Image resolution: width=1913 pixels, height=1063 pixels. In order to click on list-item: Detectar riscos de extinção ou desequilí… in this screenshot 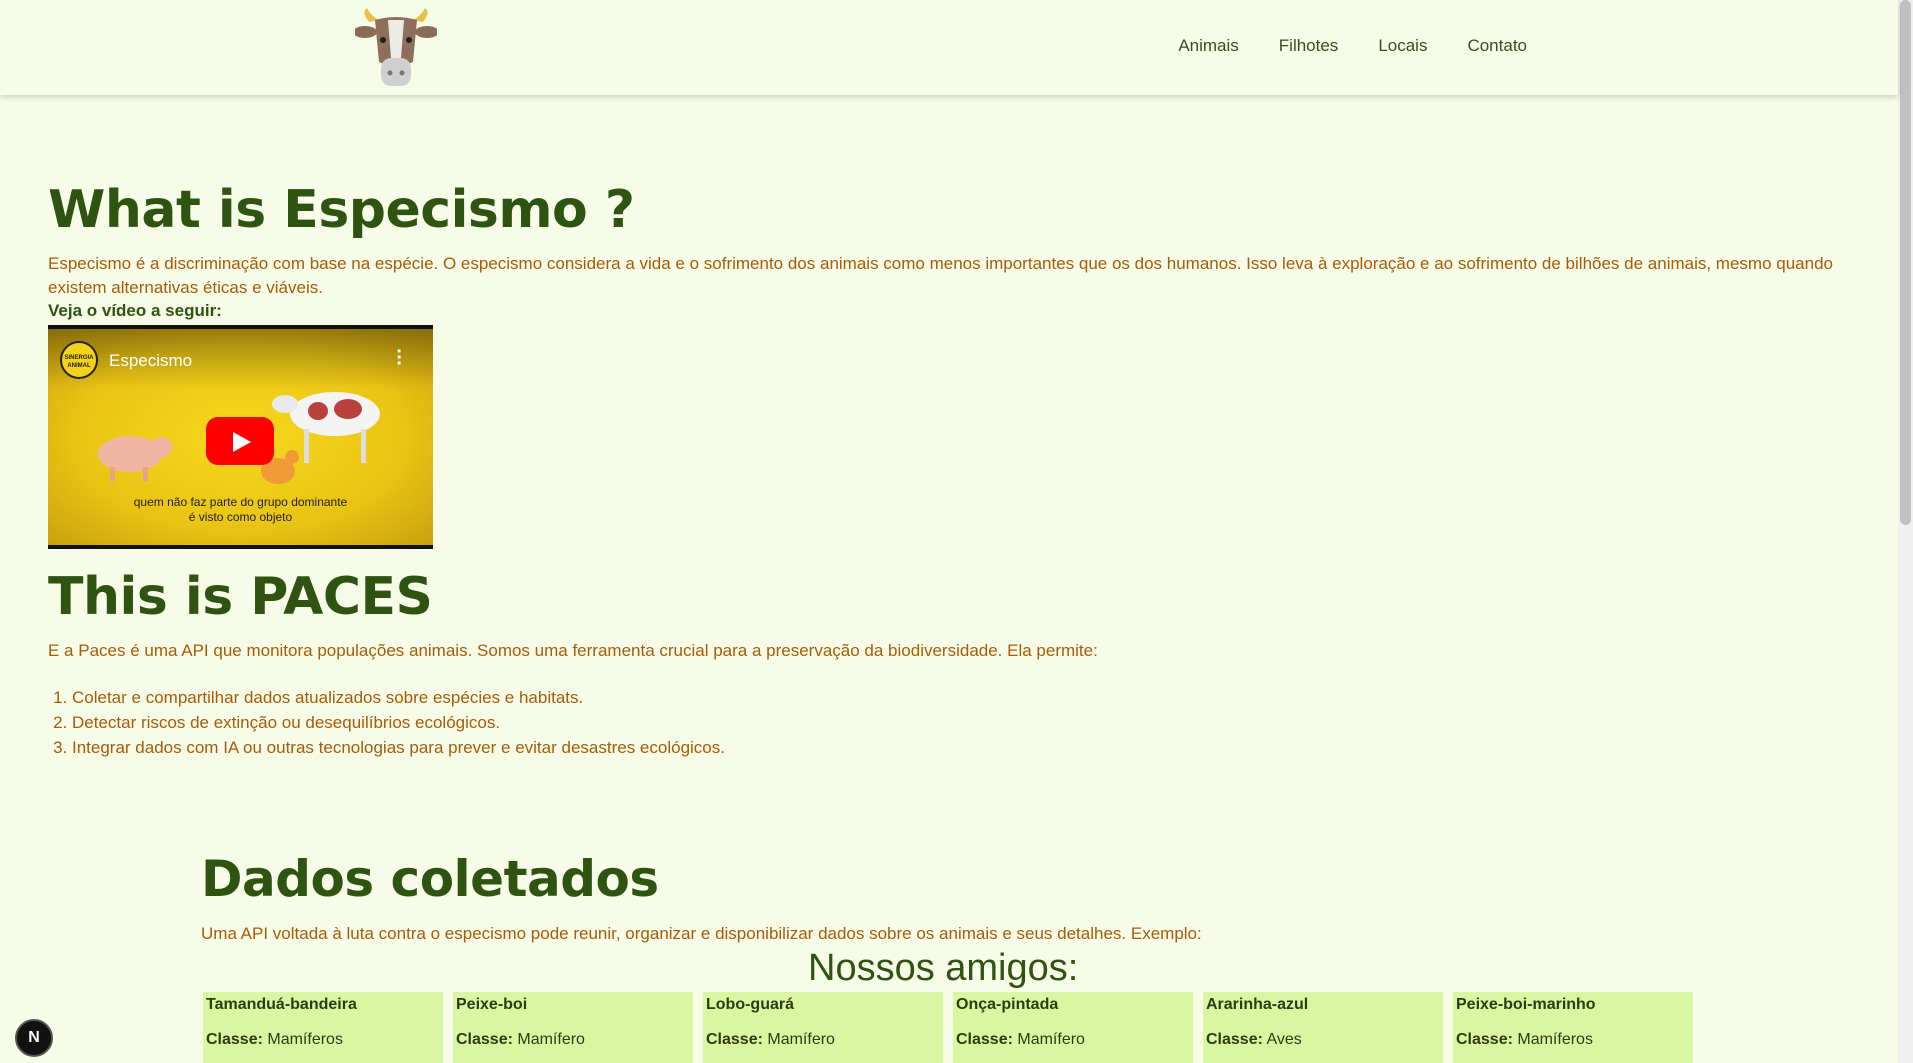, I will do `click(970, 722)`.